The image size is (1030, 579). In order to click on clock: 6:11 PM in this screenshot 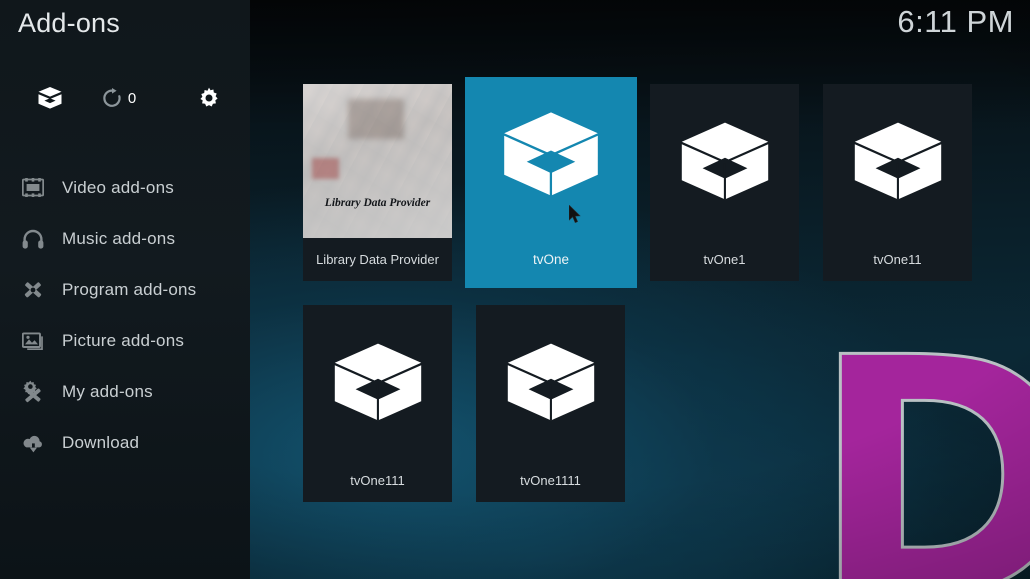, I will do `click(955, 21)`.